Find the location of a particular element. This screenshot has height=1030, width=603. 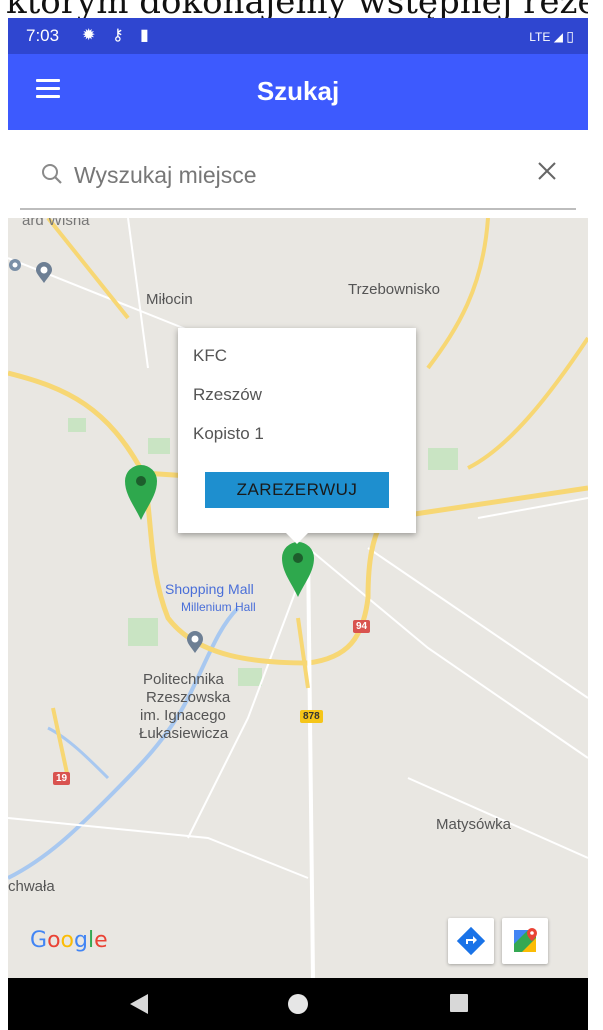

status-time: 7:03 is located at coordinates (43, 35).